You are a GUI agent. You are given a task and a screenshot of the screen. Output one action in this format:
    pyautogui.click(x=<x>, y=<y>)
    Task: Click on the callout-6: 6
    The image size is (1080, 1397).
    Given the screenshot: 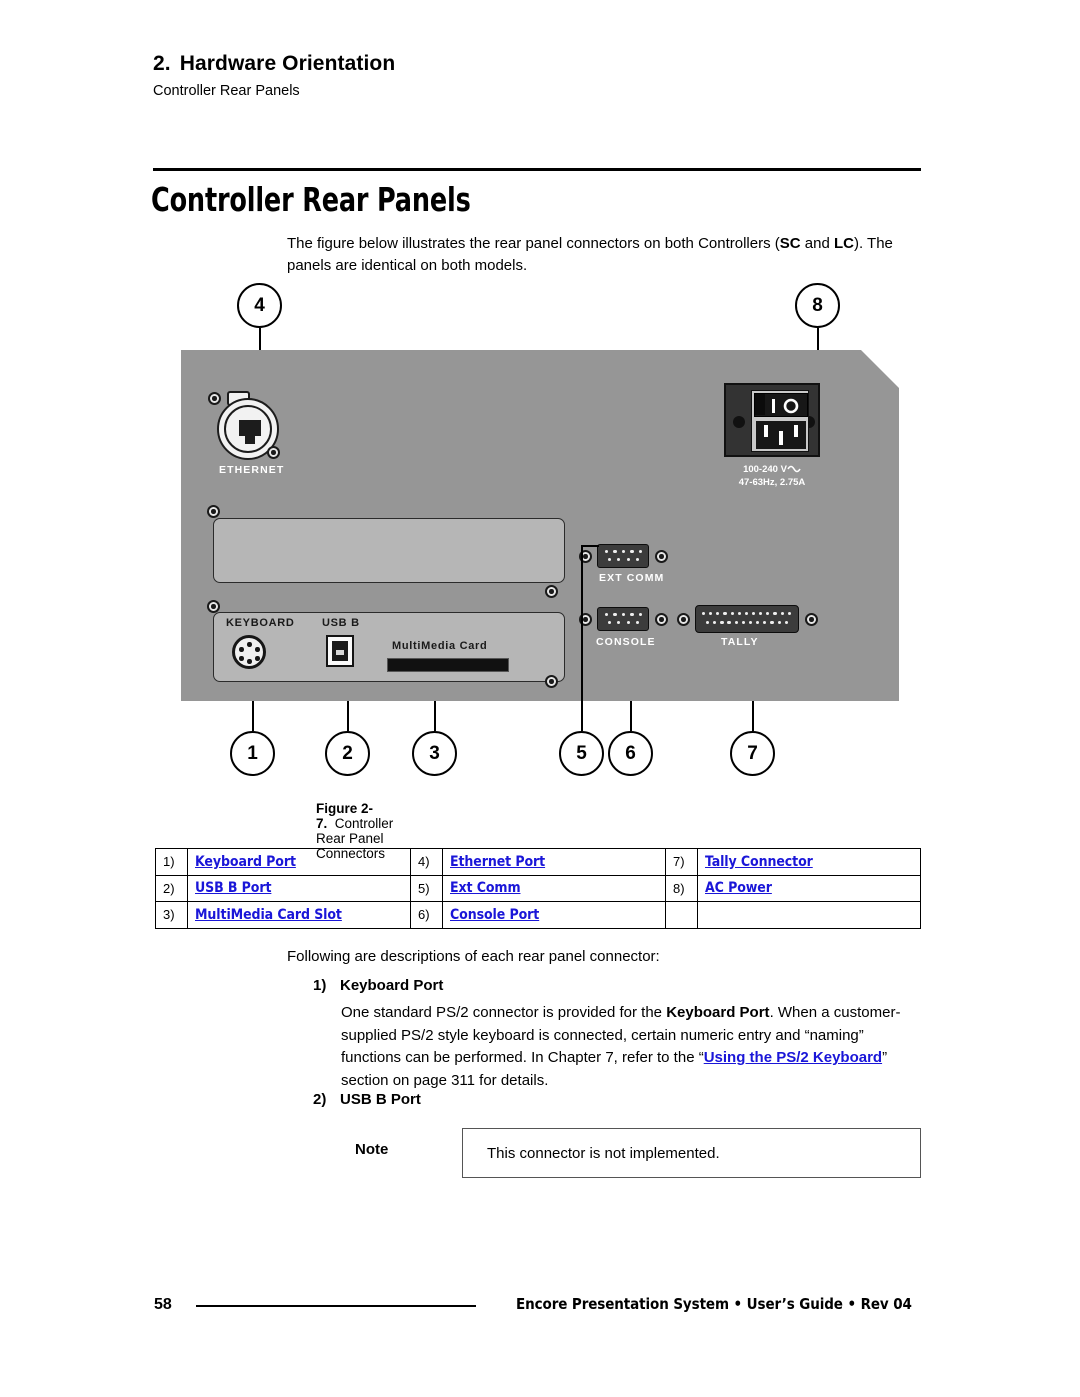 What is the action you would take?
    pyautogui.click(x=630, y=753)
    